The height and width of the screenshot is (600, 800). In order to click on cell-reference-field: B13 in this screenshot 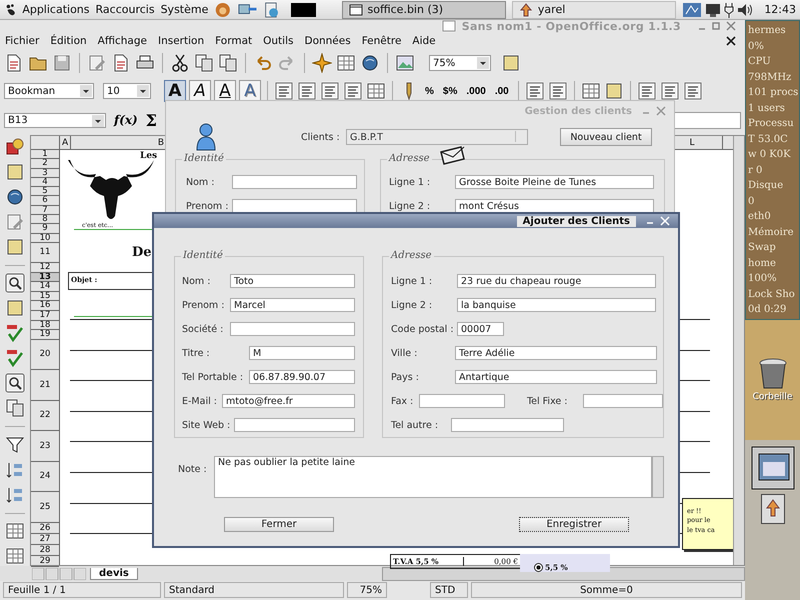, I will do `click(55, 120)`.